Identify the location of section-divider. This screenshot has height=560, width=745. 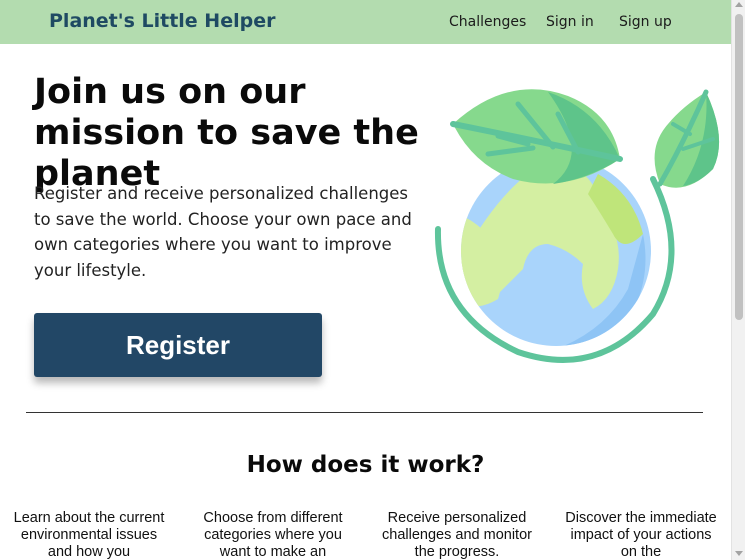
(364, 412).